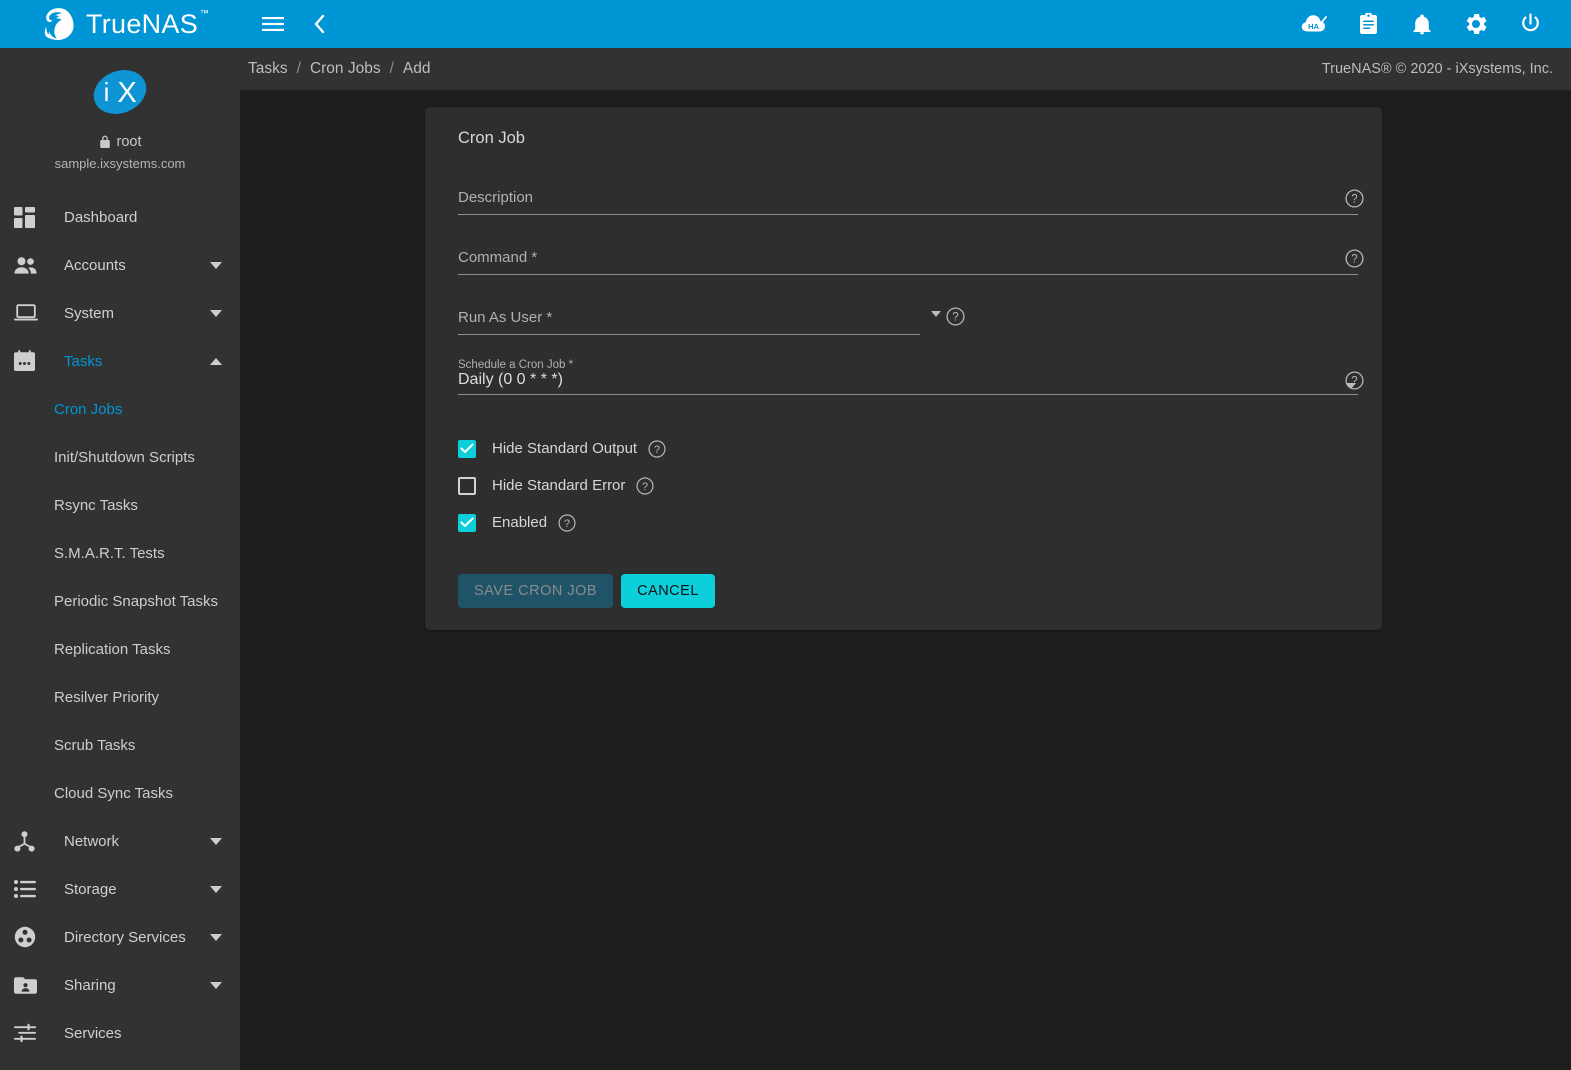  Describe the element at coordinates (88, 409) in the screenshot. I see `sidebar-subitem-label: Cron Jobs` at that location.